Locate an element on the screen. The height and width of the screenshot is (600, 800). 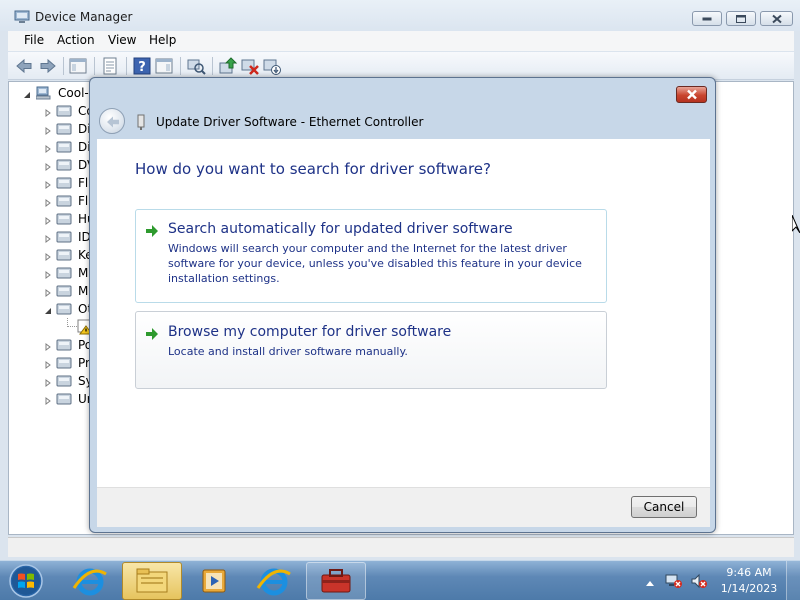
hid-icon is located at coordinates (64, 219).